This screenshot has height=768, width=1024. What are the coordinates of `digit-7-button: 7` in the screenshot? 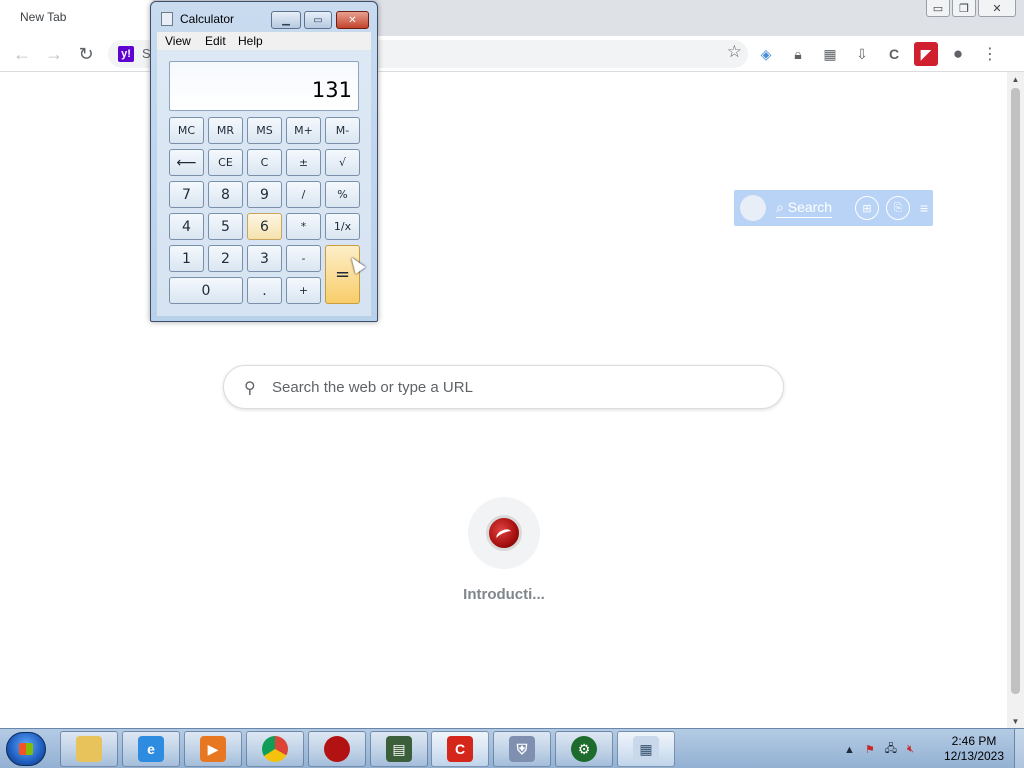 It's located at (186, 194).